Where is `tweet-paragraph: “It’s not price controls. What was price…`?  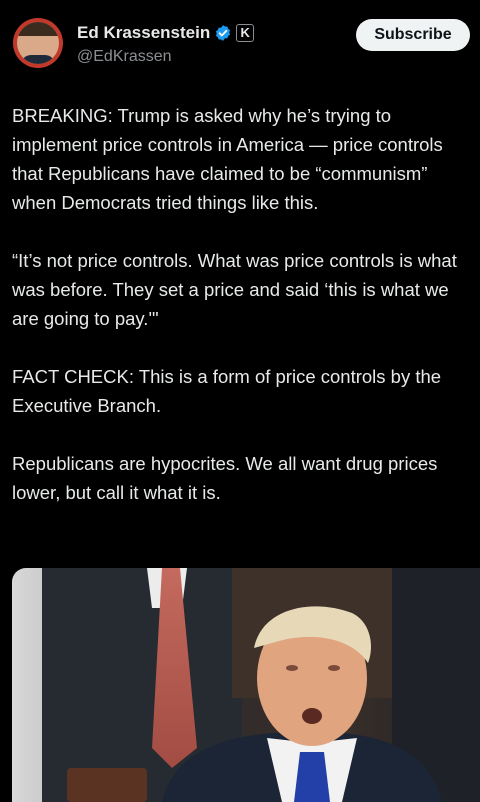
tweet-paragraph: “It’s not price controls. What was price… is located at coordinates (234, 289).